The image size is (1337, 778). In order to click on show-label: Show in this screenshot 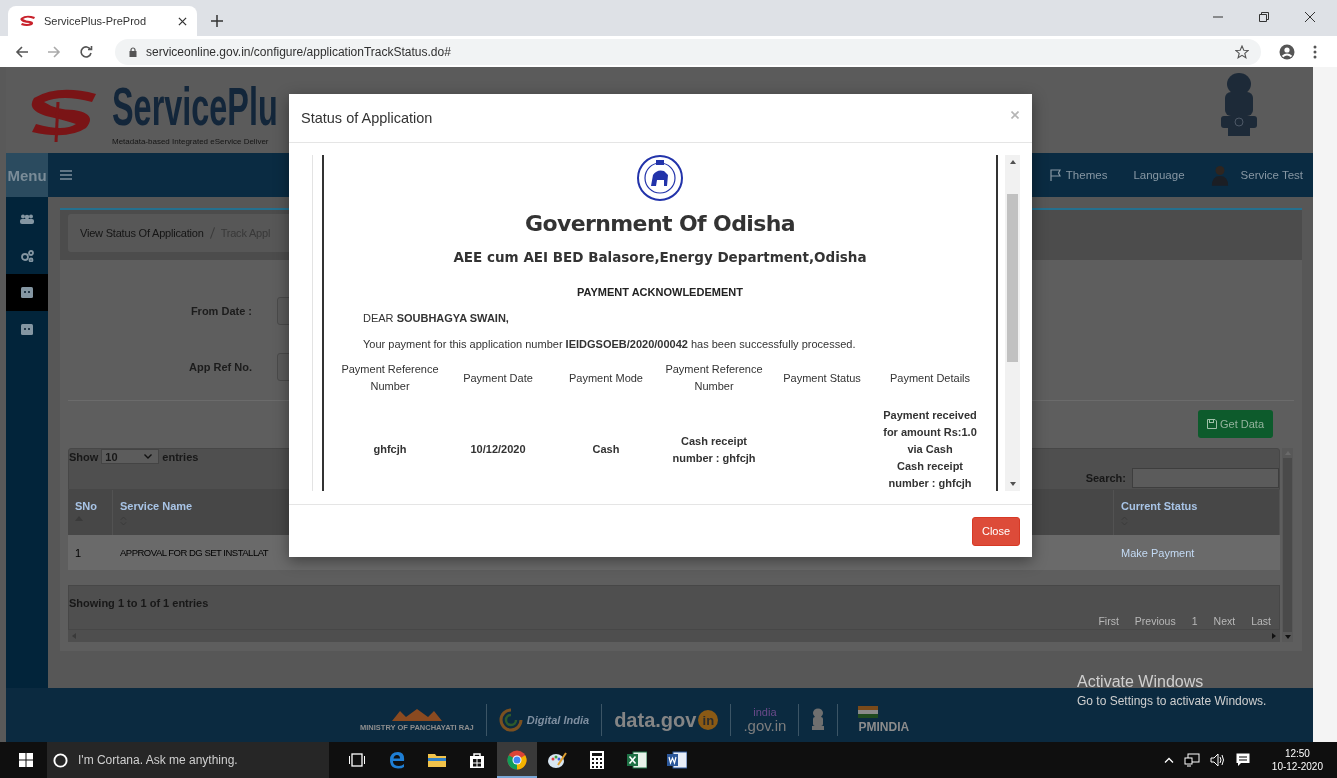, I will do `click(84, 456)`.